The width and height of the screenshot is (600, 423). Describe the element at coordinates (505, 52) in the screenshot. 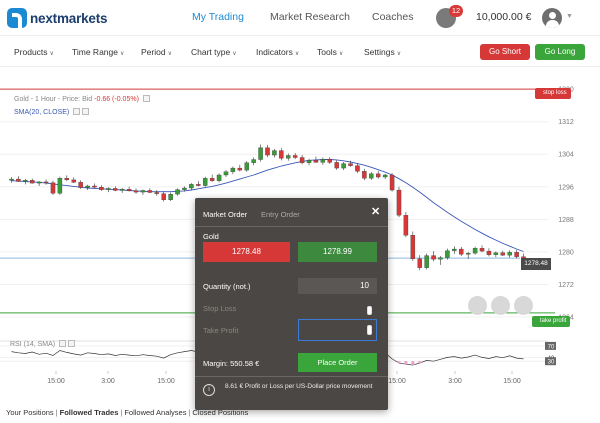

I see `go-short-button: Go Short` at that location.